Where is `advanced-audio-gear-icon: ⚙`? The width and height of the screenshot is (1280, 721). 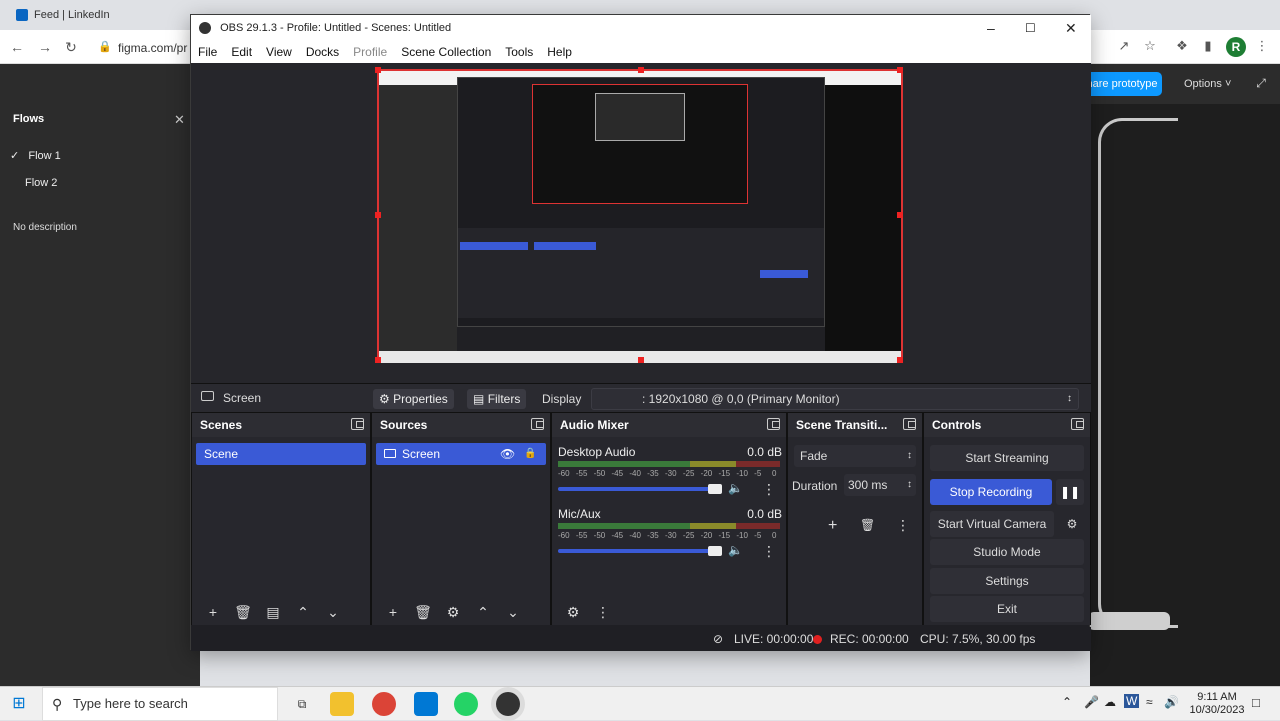
advanced-audio-gear-icon: ⚙ is located at coordinates (573, 612).